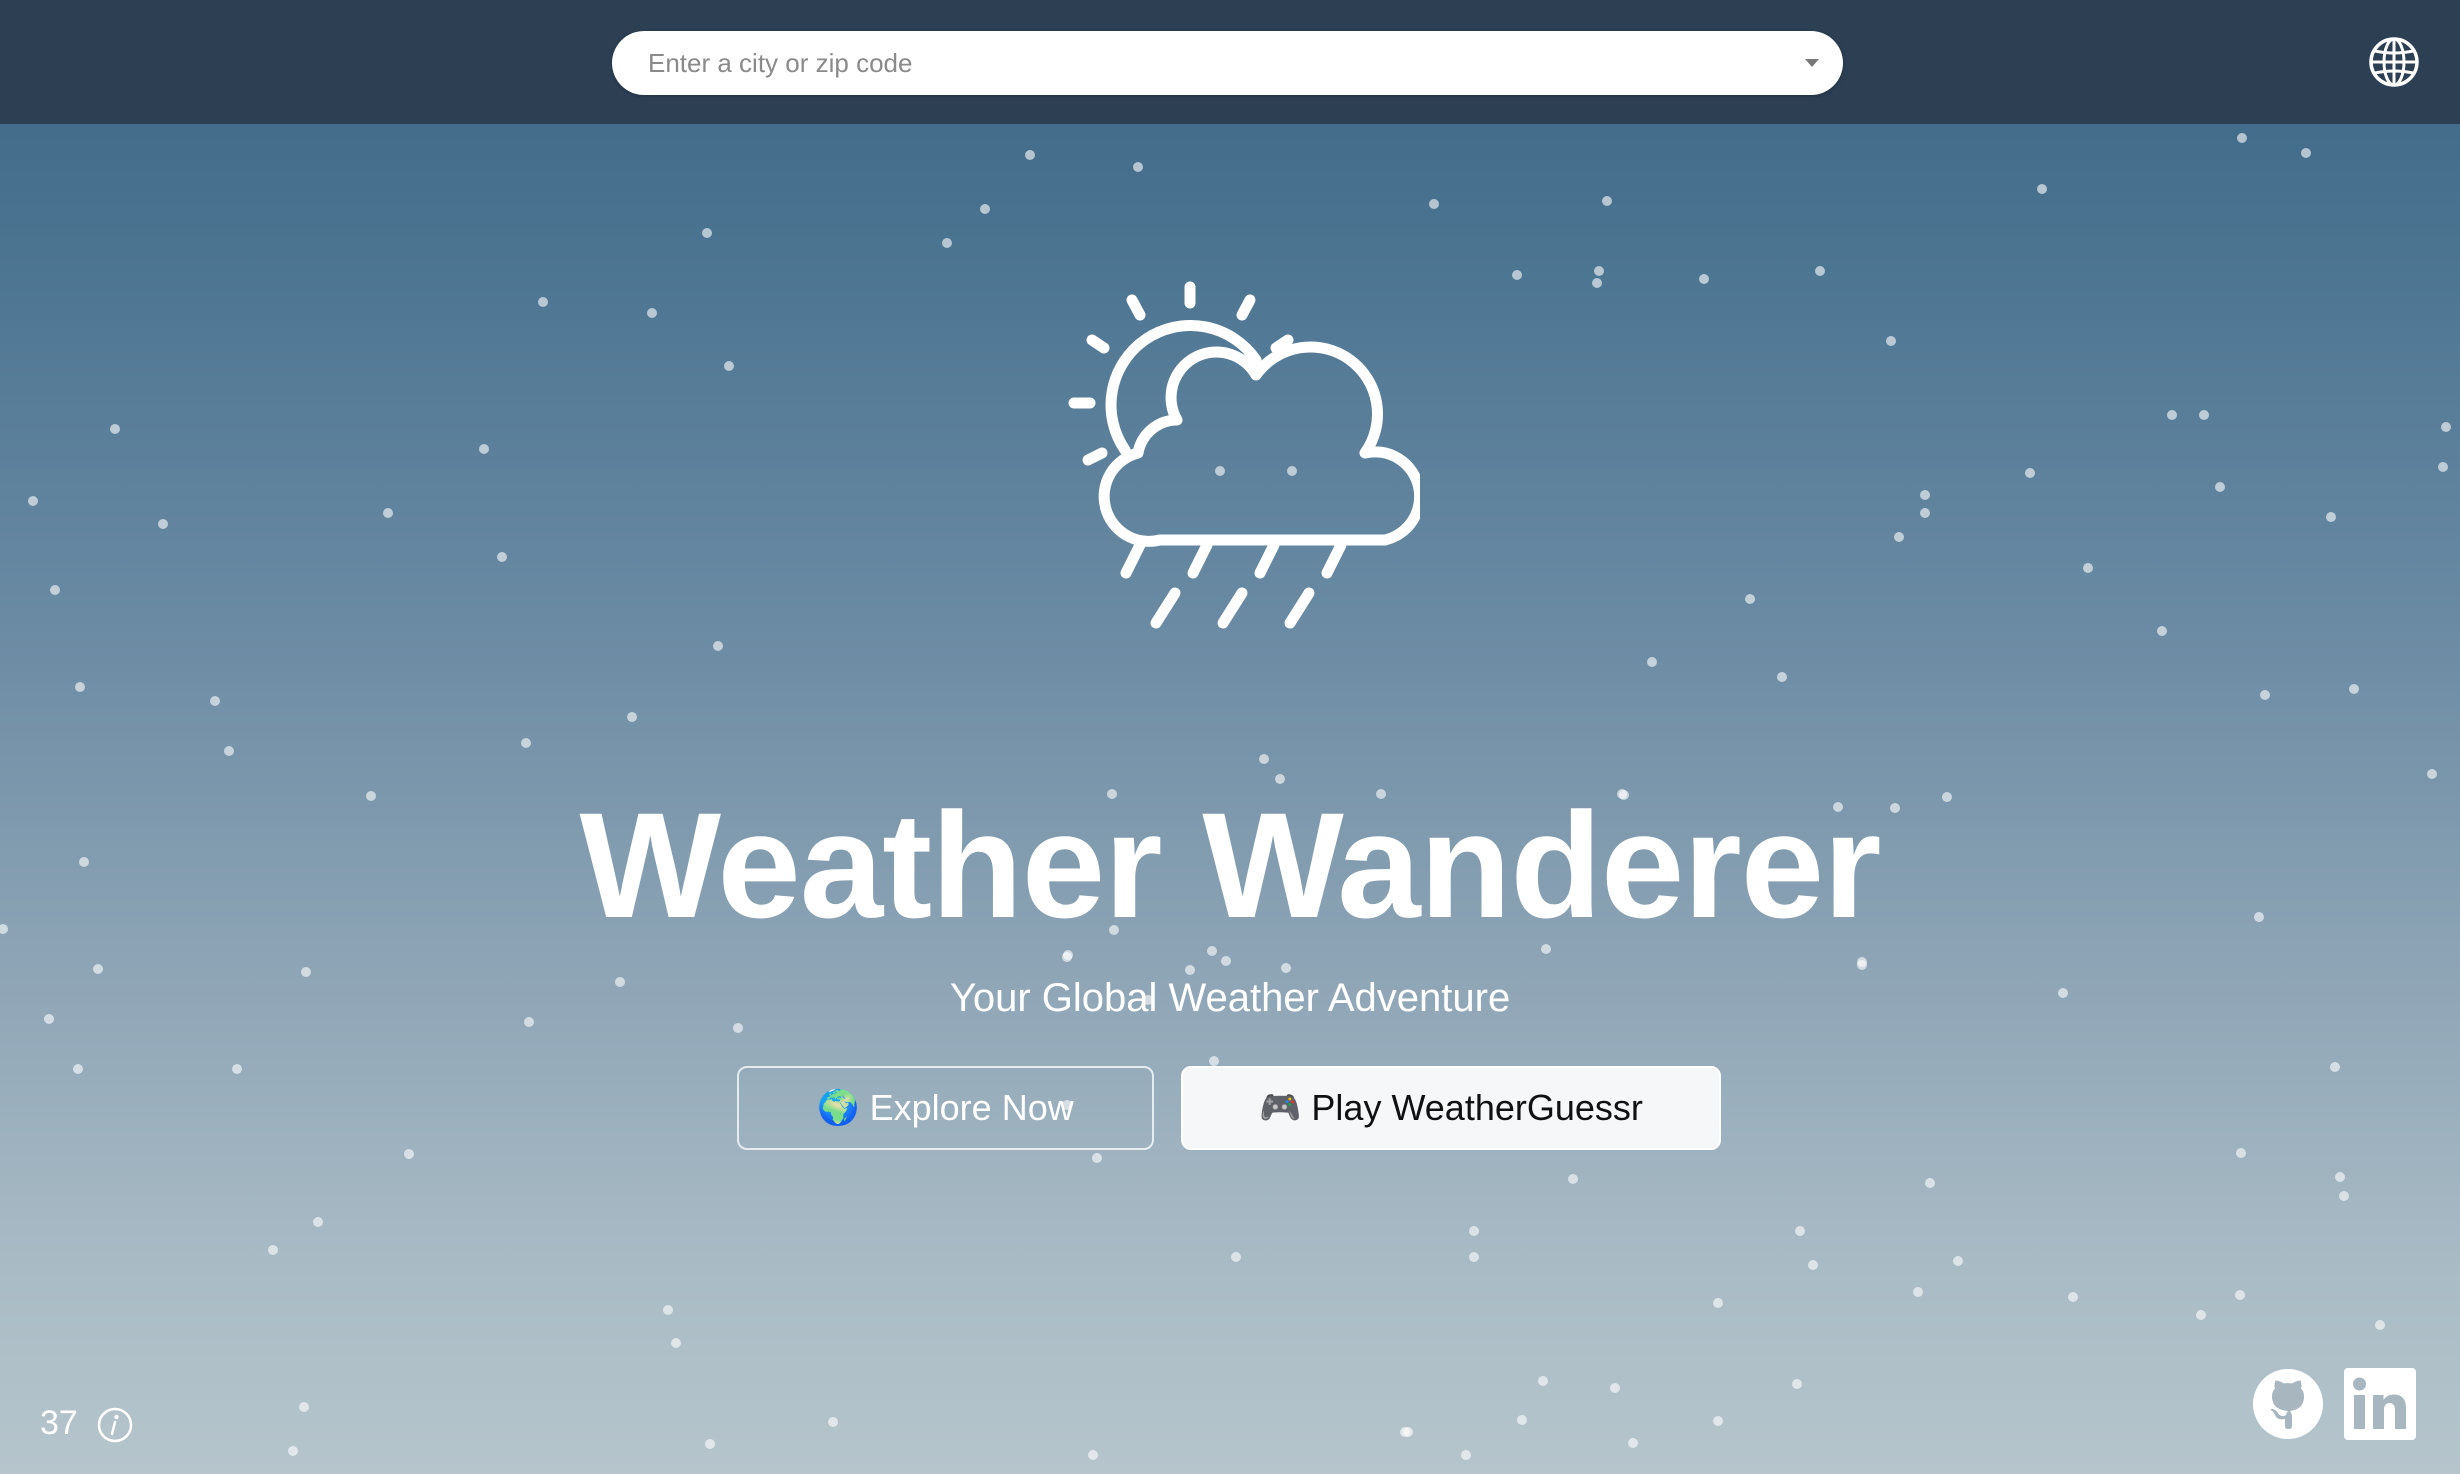 The width and height of the screenshot is (2460, 1474). Describe the element at coordinates (59, 1423) in the screenshot. I see `counter-value: 37` at that location.